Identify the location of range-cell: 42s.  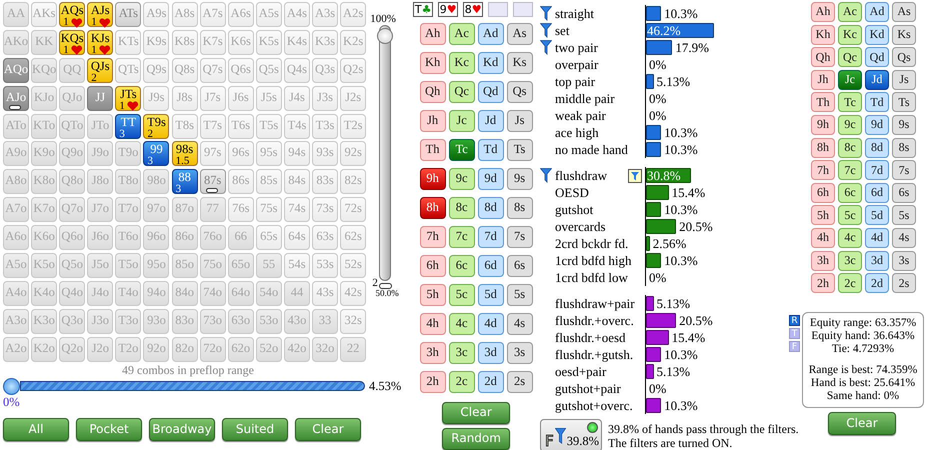
(353, 293).